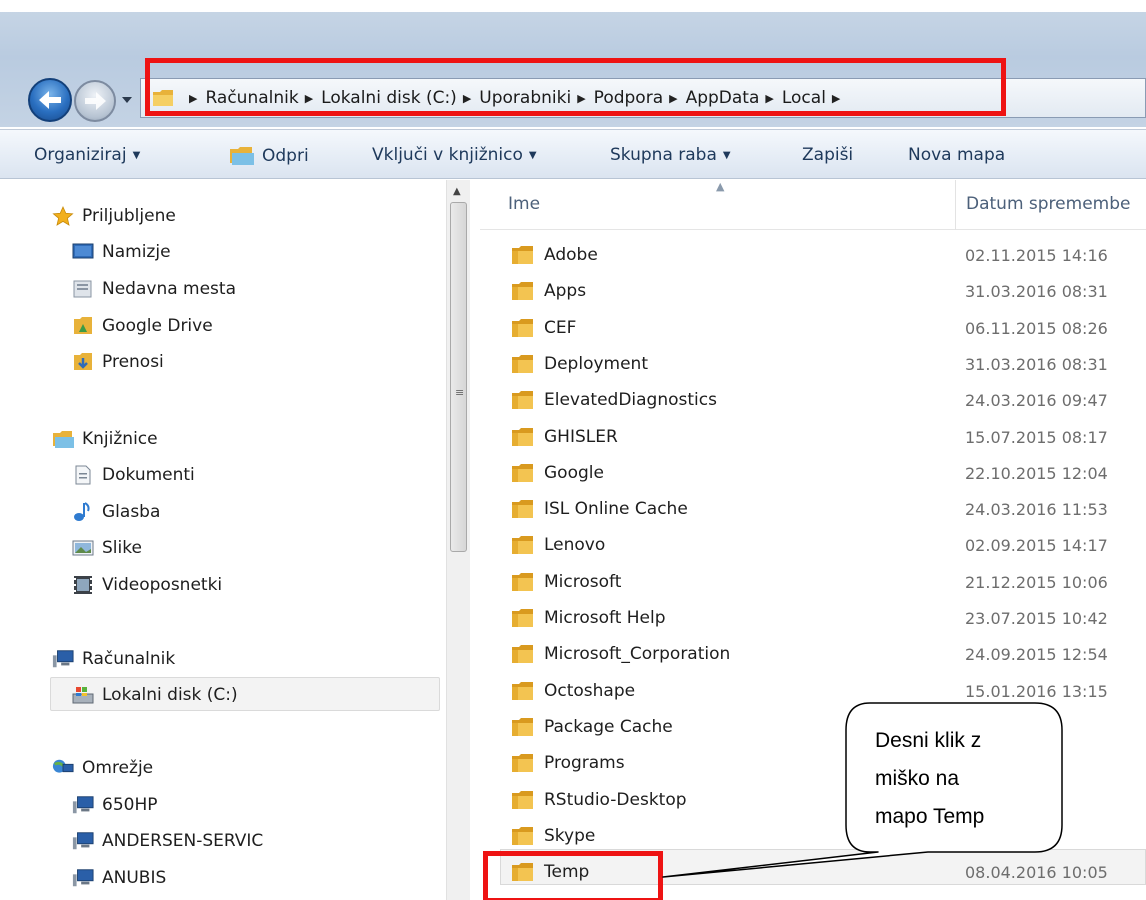  I want to click on file-date: 23.07.2015 10:42, so click(1036, 618).